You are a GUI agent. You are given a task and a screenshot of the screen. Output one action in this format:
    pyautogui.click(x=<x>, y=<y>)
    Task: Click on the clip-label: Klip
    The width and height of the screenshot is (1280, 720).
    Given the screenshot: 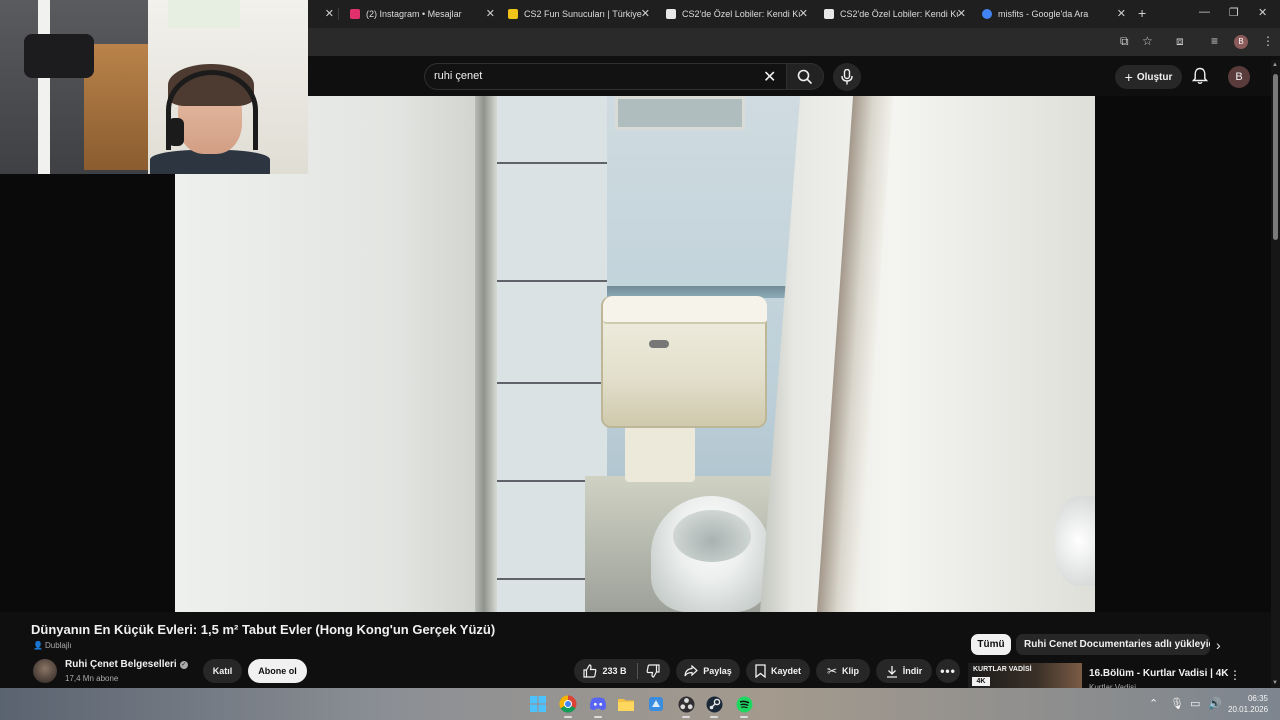 What is the action you would take?
    pyautogui.click(x=851, y=671)
    